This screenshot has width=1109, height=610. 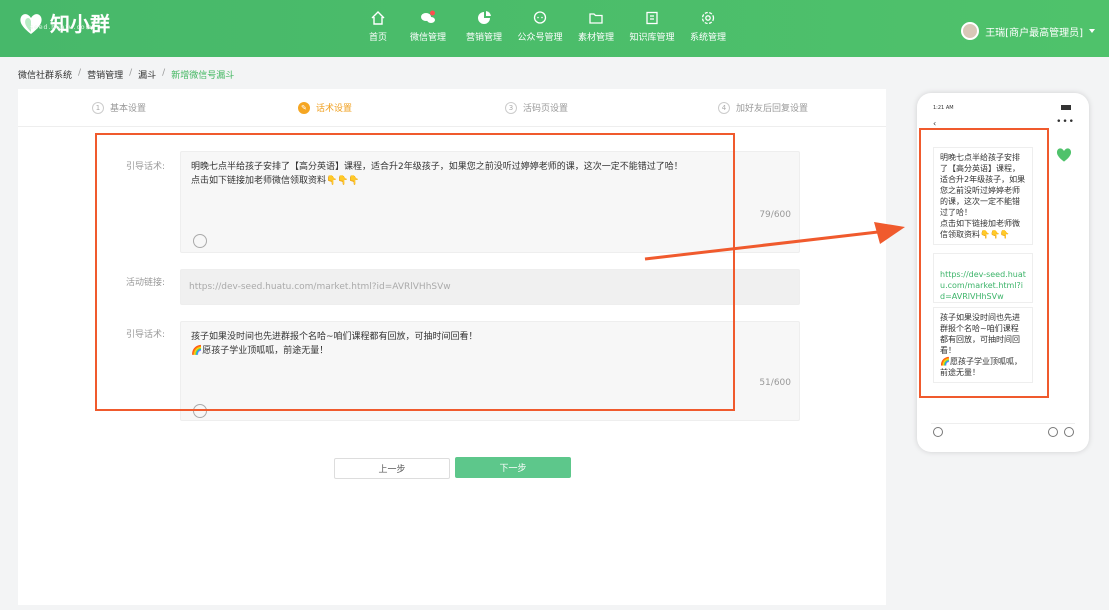 What do you see at coordinates (540, 38) in the screenshot?
I see `nav-label-official-account: 公众号管理` at bounding box center [540, 38].